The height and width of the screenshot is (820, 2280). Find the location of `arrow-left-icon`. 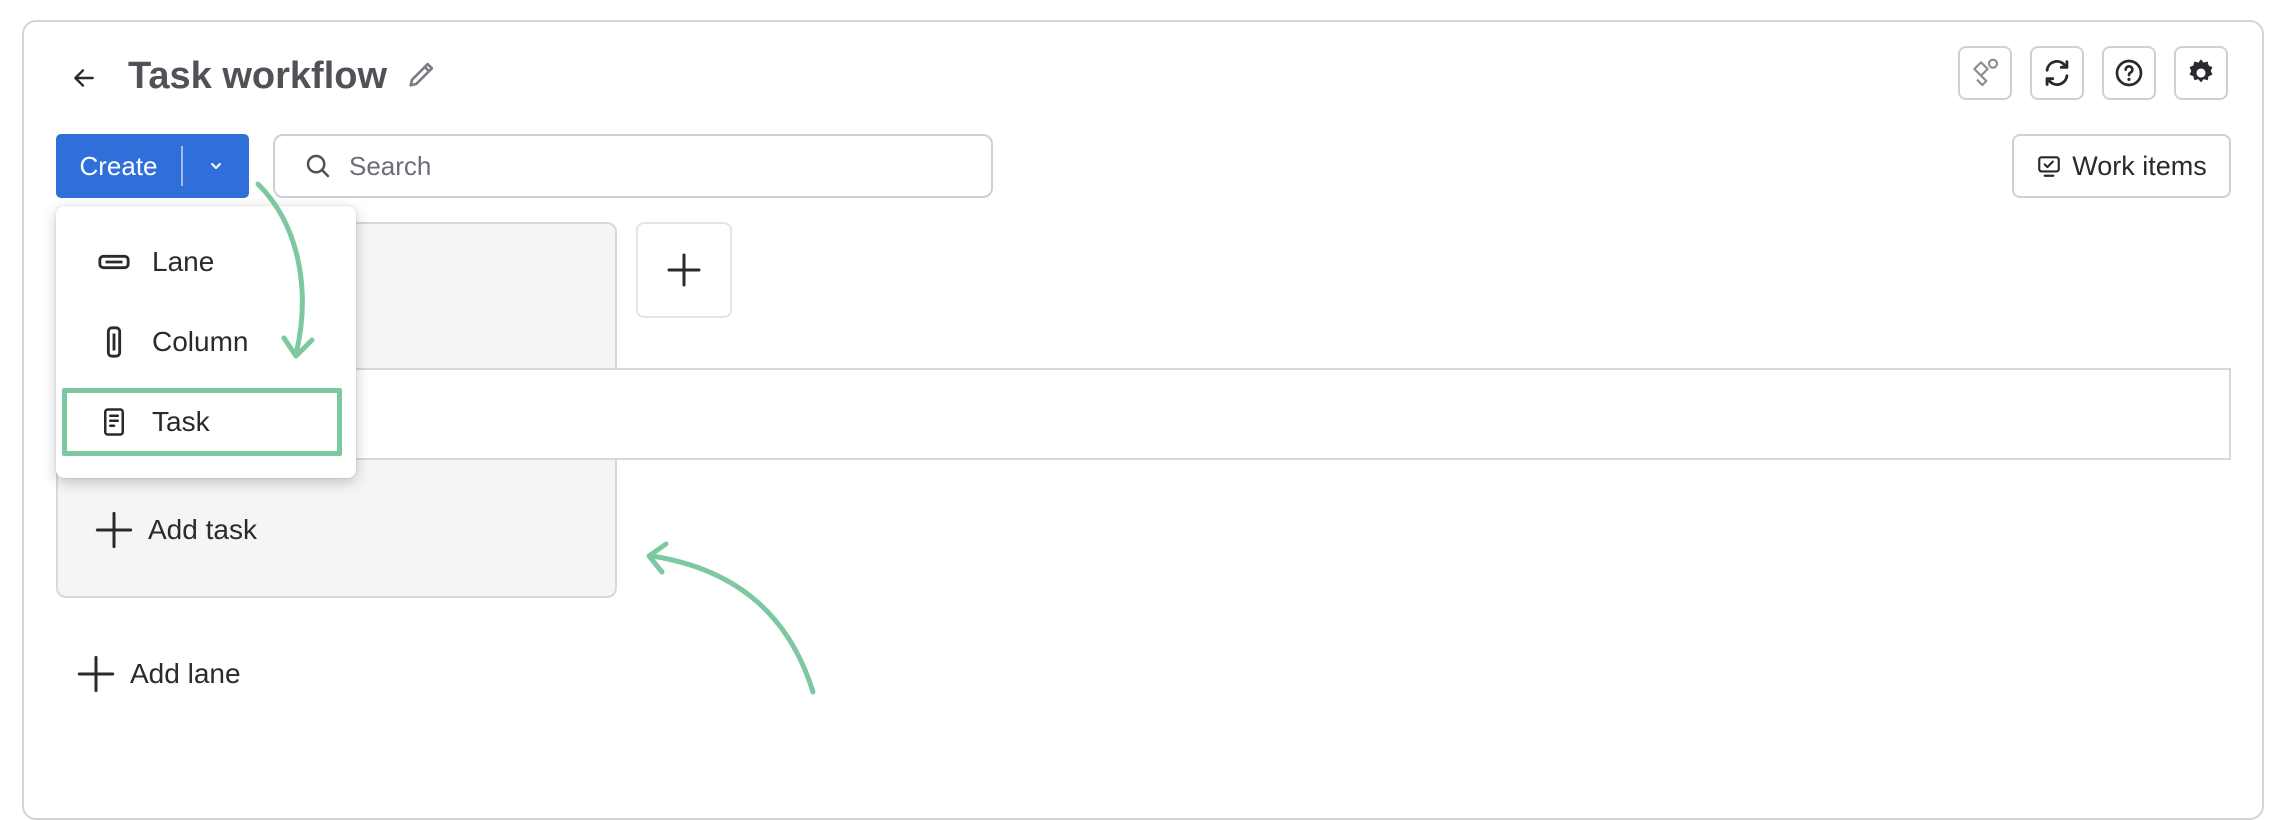

arrow-left-icon is located at coordinates (84, 78).